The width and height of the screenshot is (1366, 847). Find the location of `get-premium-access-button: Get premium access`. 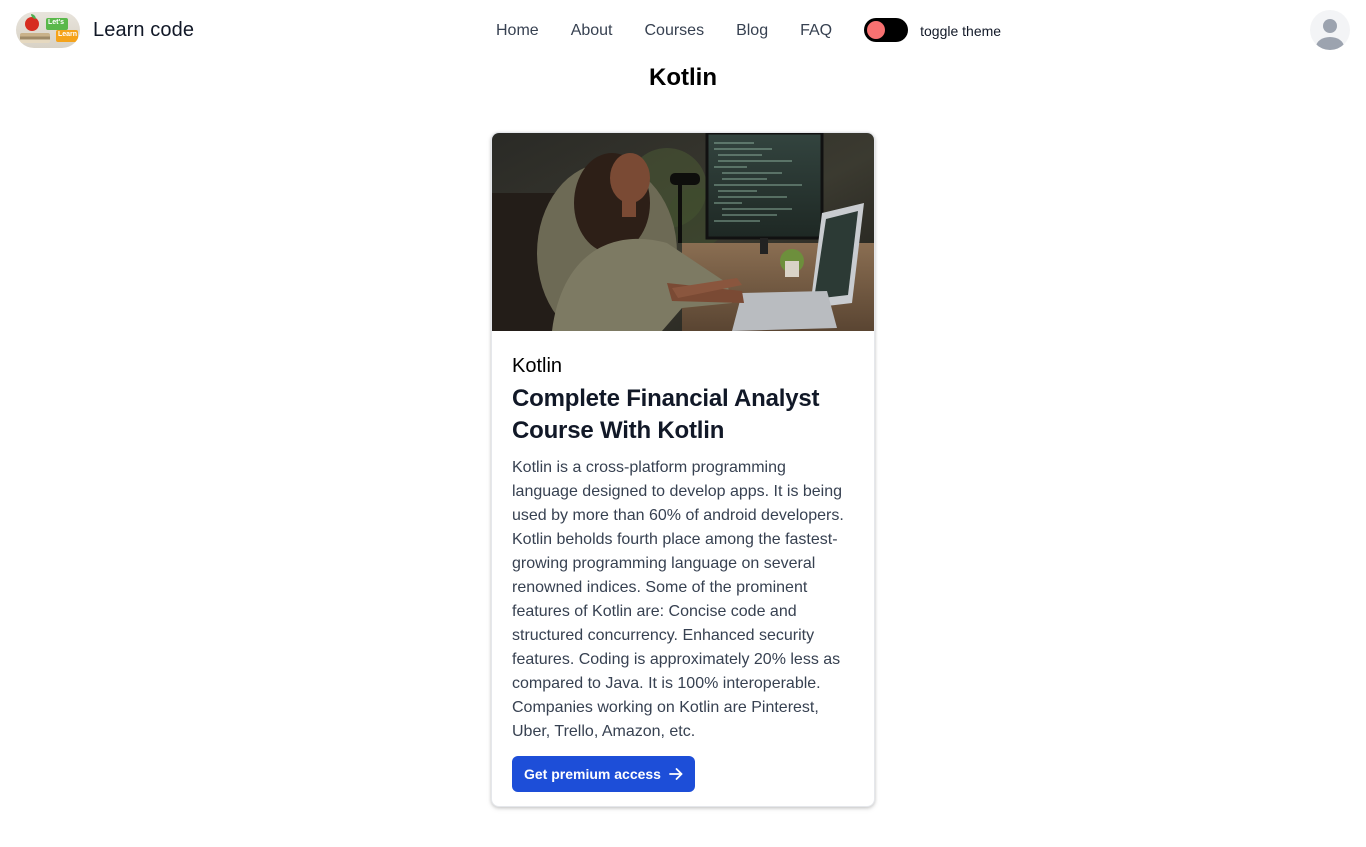

get-premium-access-button: Get premium access is located at coordinates (603, 774).